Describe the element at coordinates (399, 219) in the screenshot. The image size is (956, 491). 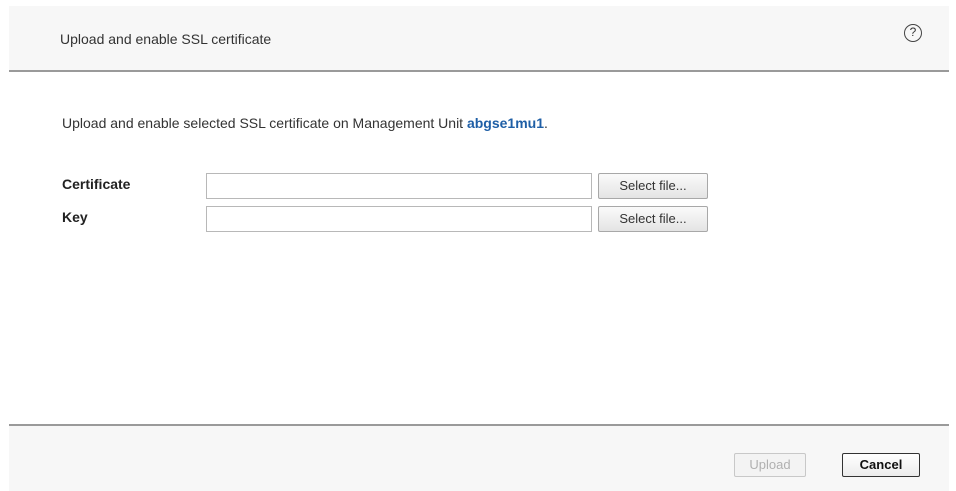
I see `key-file-field` at that location.